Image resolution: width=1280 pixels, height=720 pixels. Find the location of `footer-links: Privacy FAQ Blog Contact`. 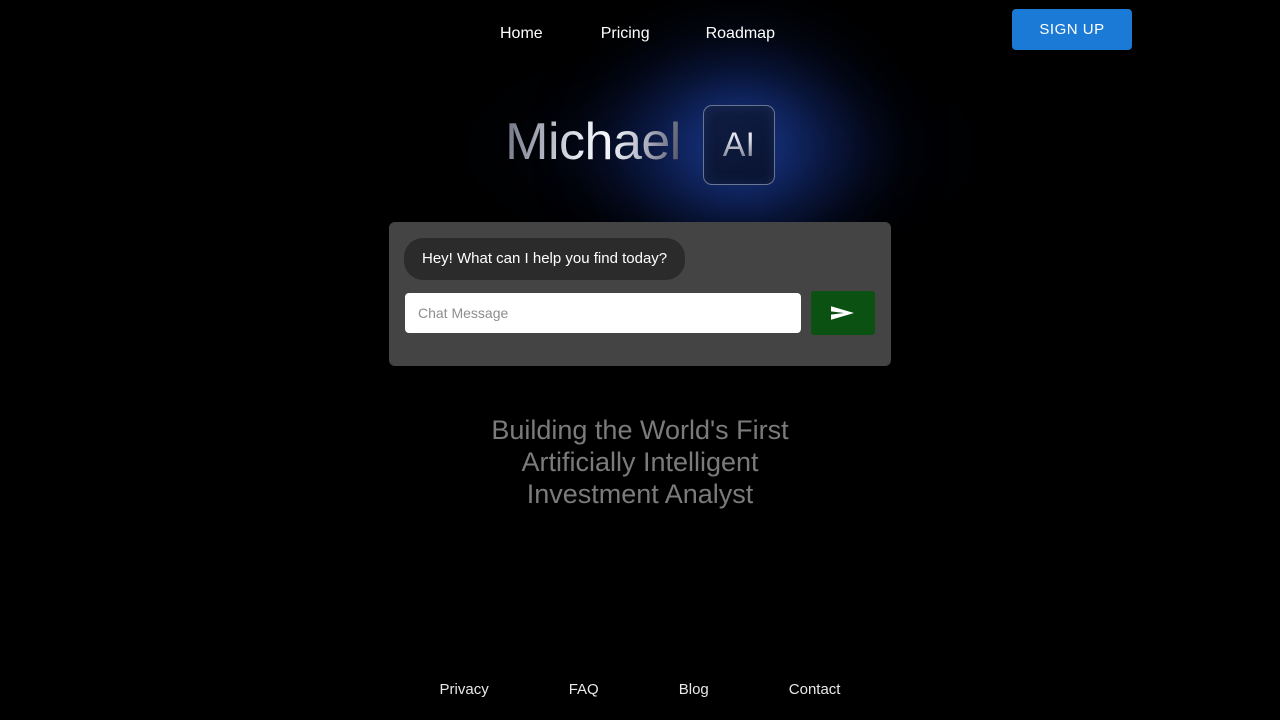

footer-links: Privacy FAQ Blog Contact is located at coordinates (640, 689).